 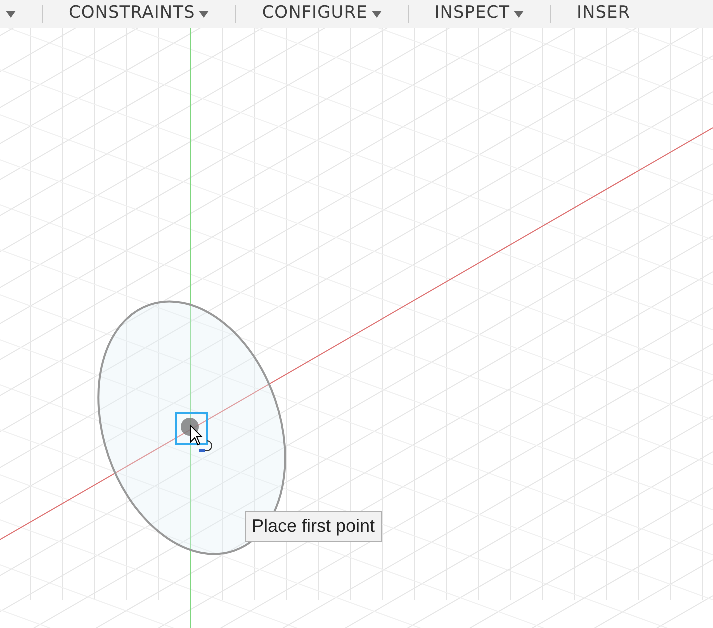 I want to click on caret-icon, so click(x=11, y=14).